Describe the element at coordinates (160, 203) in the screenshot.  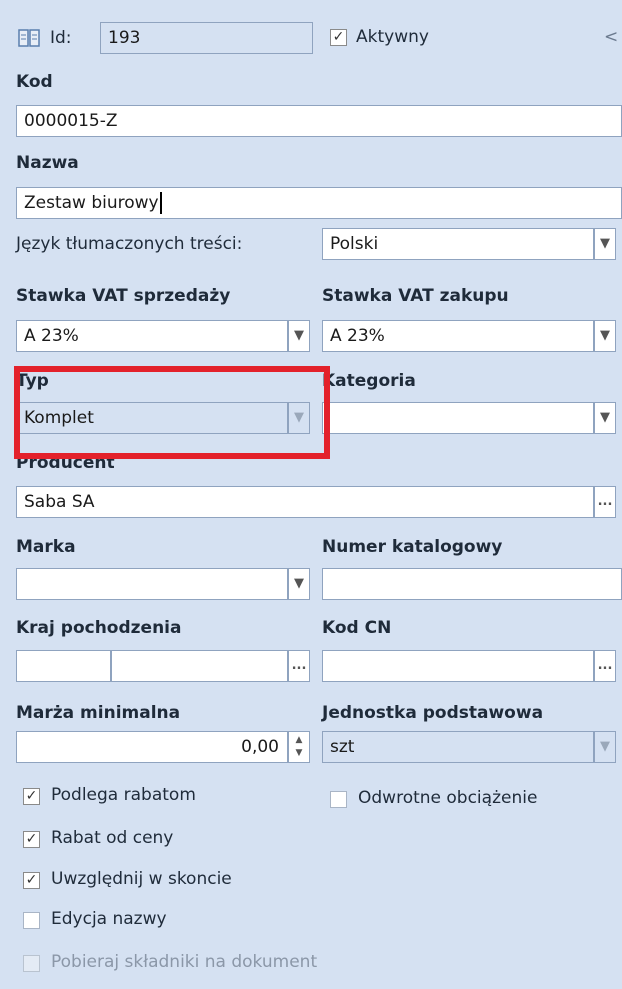
I see `text-cursor` at that location.